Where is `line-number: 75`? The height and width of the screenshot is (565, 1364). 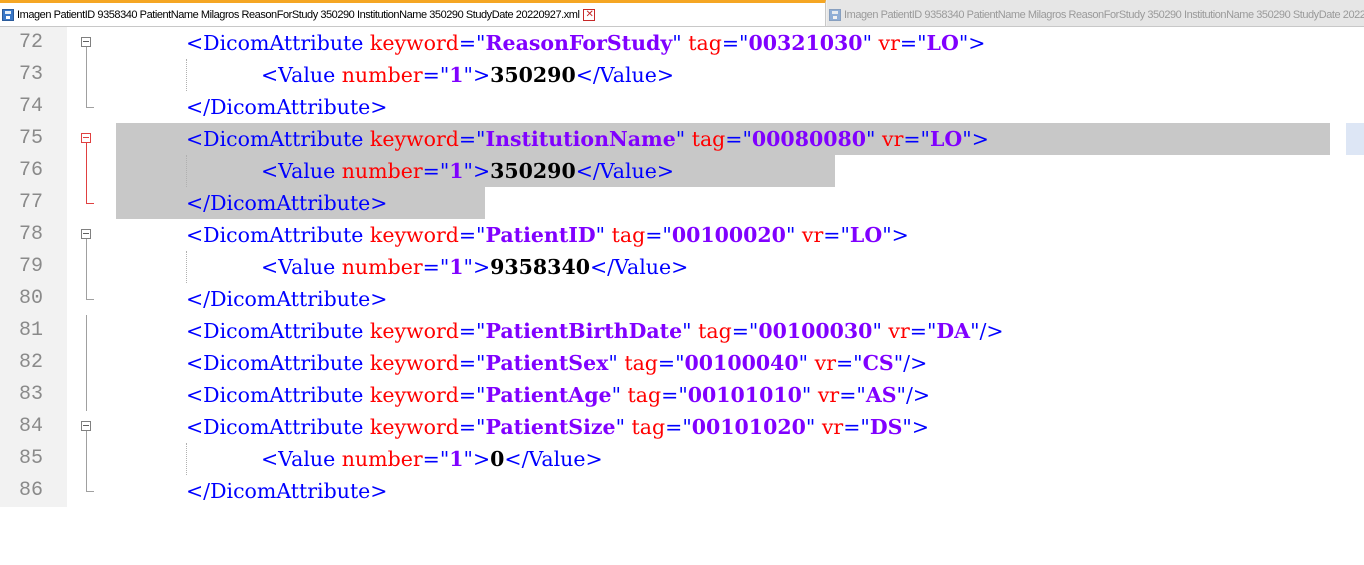
line-number: 75 is located at coordinates (33, 139).